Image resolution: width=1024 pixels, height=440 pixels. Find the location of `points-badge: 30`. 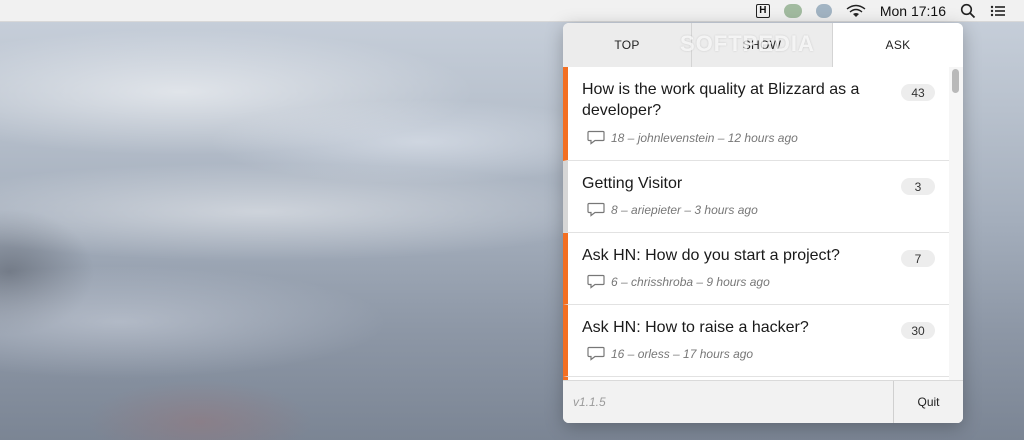

points-badge: 30 is located at coordinates (918, 330).